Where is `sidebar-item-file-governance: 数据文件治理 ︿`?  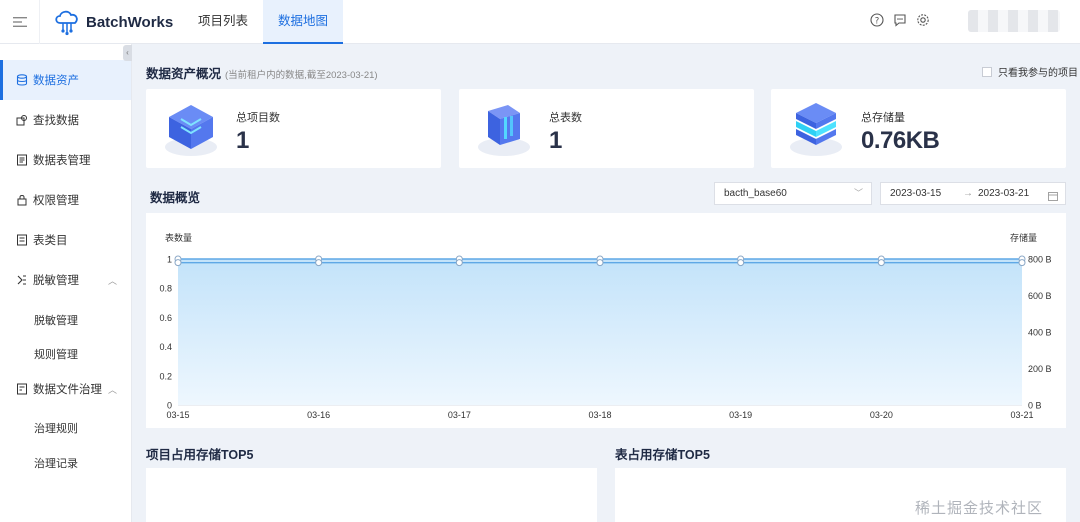
sidebar-item-file-governance: 数据文件治理 ︿ is located at coordinates (65, 389).